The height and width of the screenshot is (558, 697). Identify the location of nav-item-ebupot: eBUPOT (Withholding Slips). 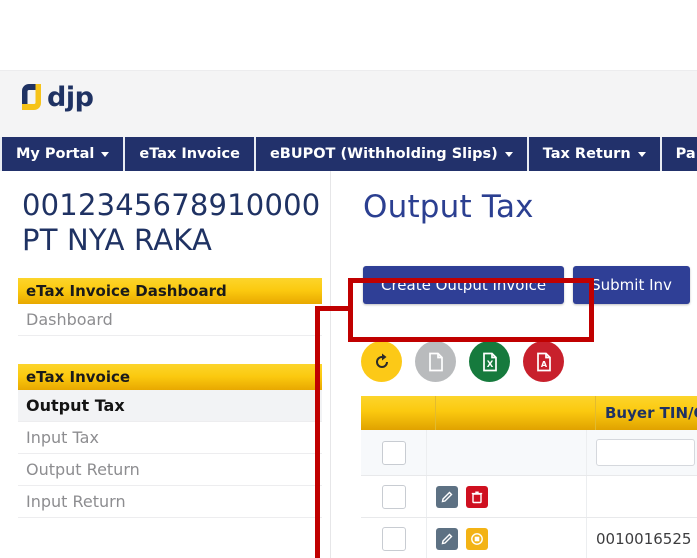
(392, 154).